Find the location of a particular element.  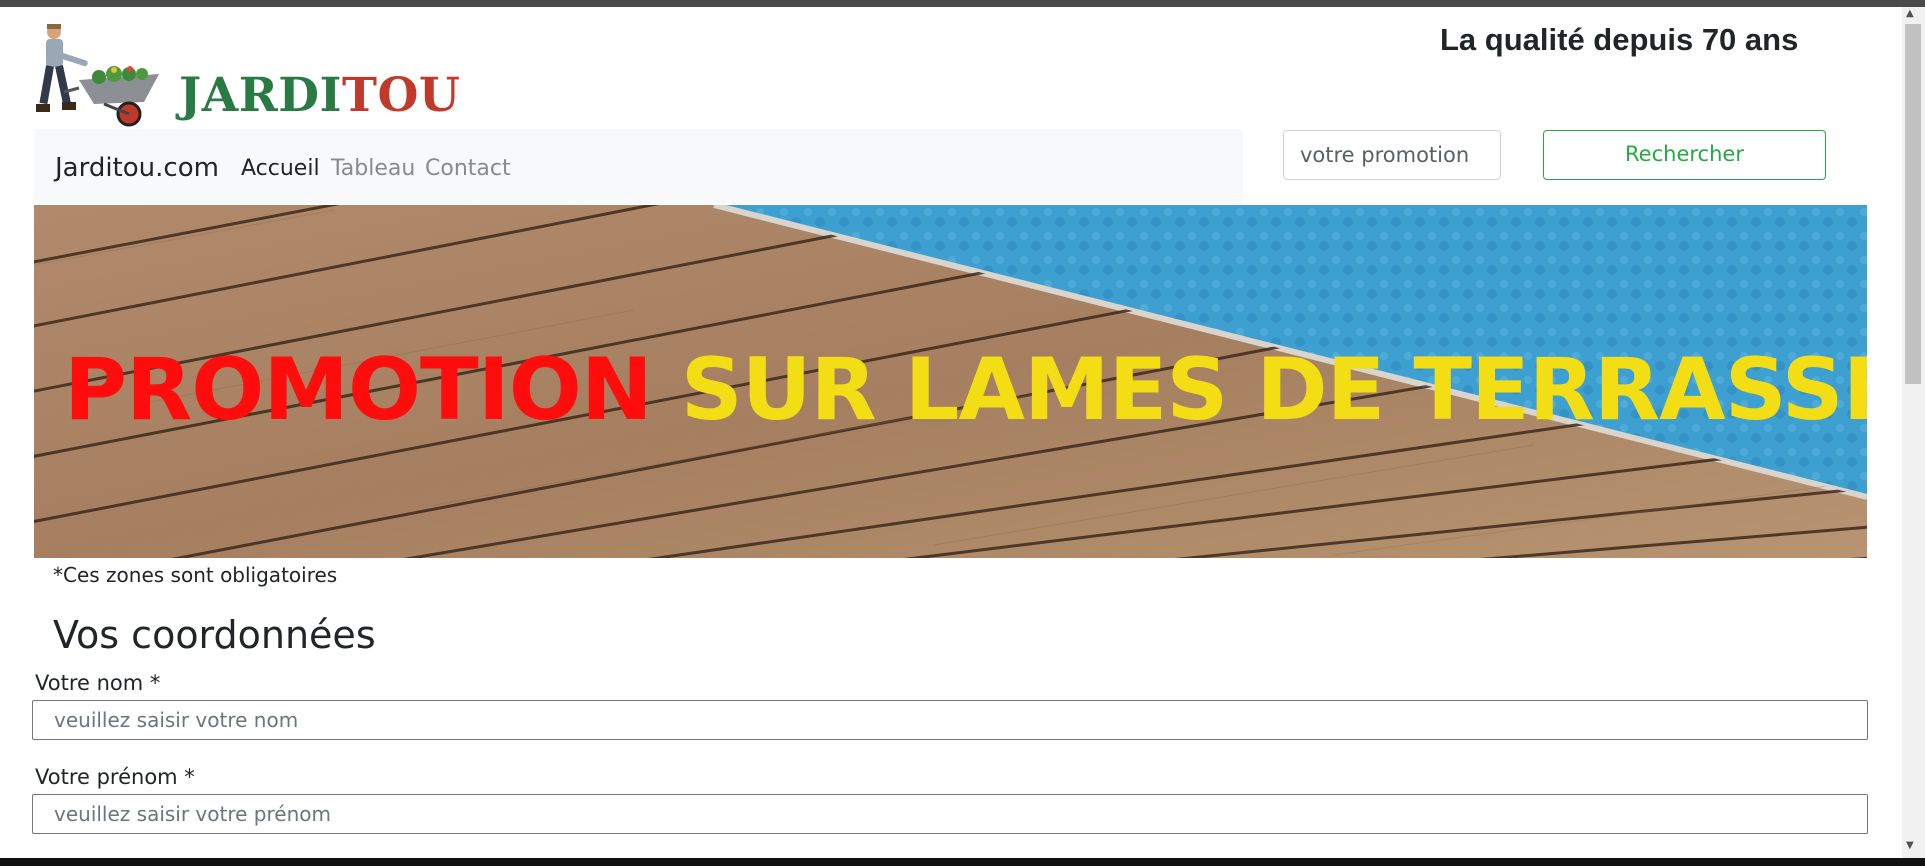

site-logo: JARDITOU is located at coordinates (247, 76).